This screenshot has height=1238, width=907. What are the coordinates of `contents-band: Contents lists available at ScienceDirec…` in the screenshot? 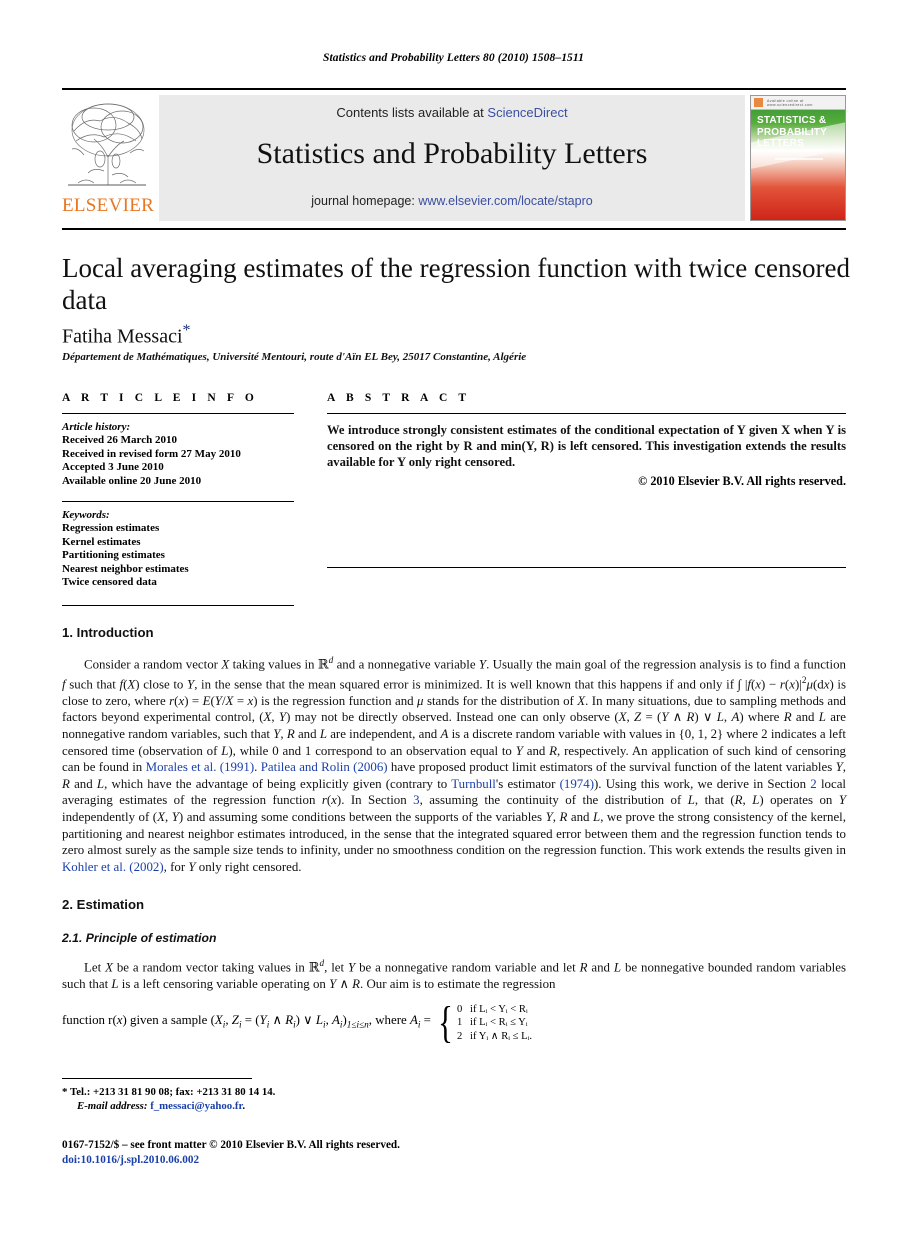 It's located at (452, 158).